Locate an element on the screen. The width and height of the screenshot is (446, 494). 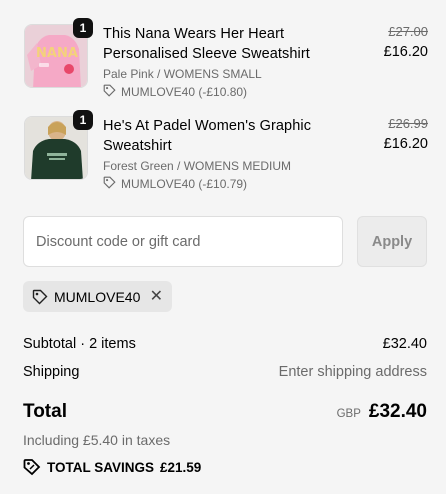
item-discount-text: MUMLOVE40 (-£10.80) is located at coordinates (184, 92).